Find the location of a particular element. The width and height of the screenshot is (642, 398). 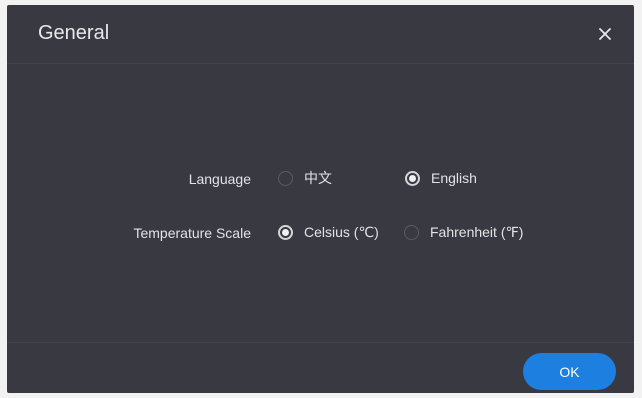

language-label: Language is located at coordinates (219, 179).